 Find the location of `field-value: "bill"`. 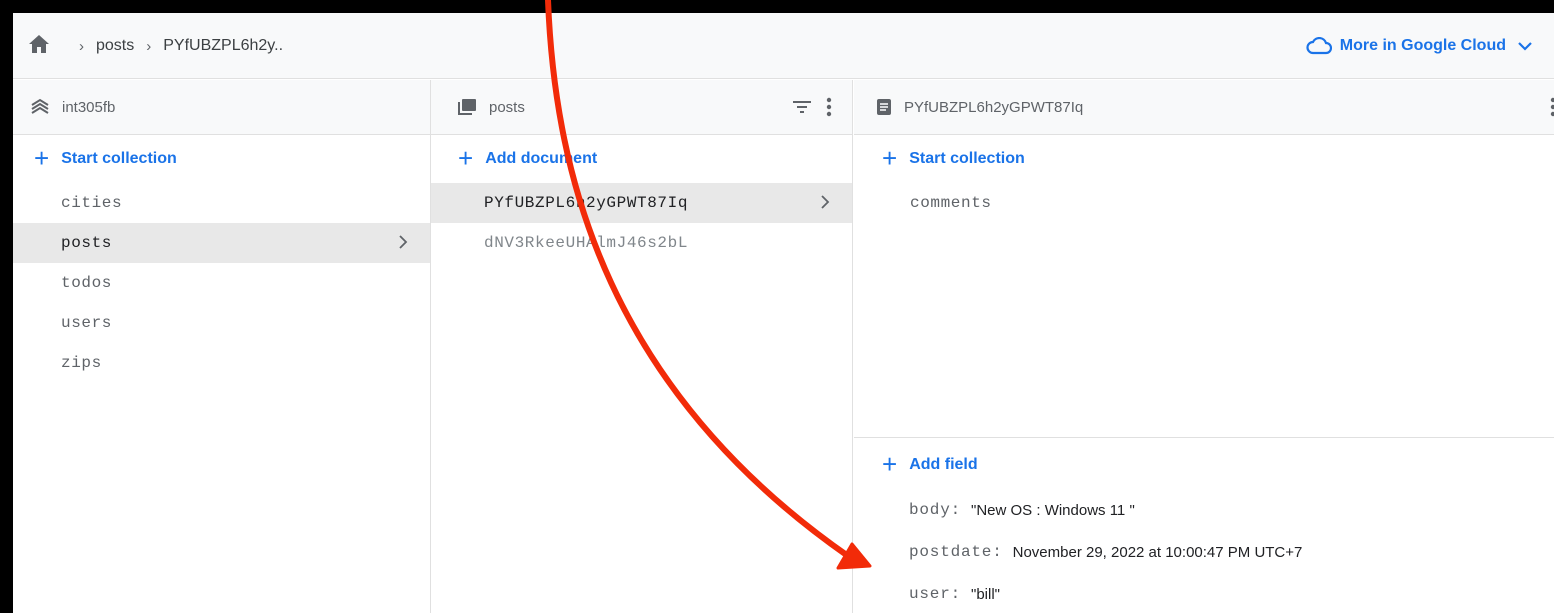

field-value: "bill" is located at coordinates (986, 594).